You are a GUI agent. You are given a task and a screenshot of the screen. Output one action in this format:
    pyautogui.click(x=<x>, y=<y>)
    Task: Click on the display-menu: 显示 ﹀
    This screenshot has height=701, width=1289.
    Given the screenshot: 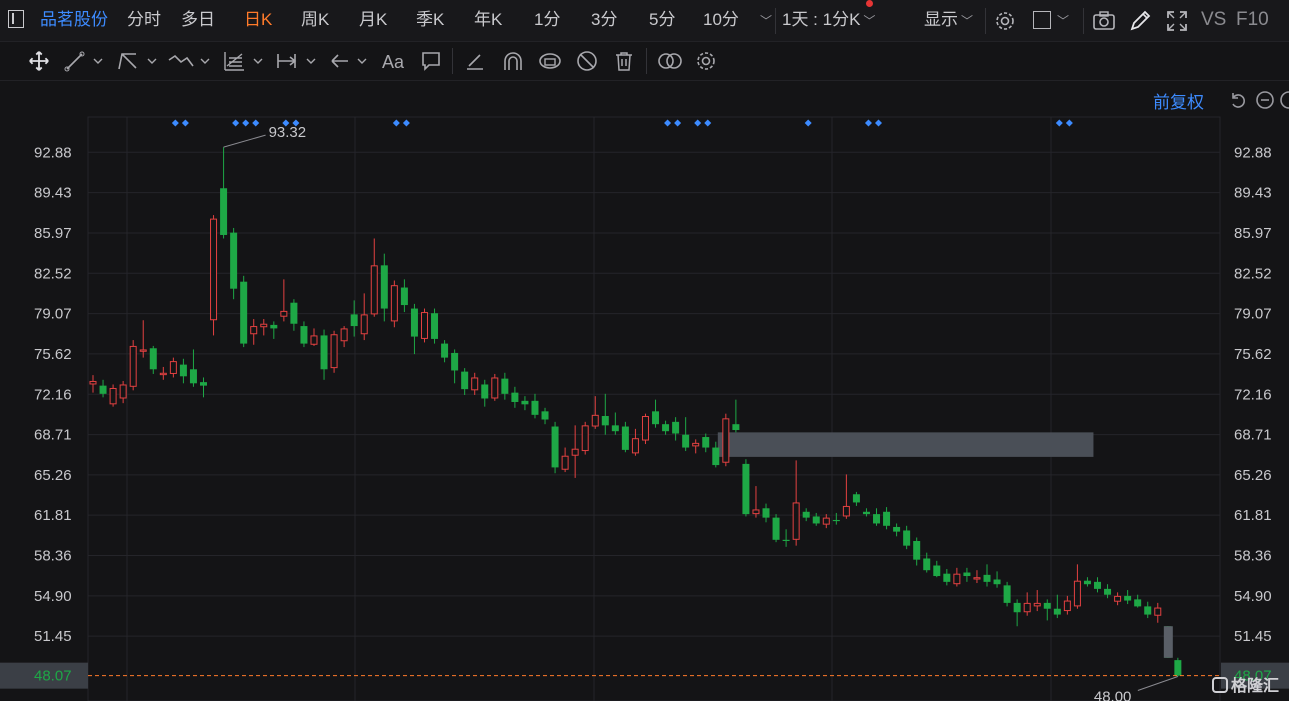 What is the action you would take?
    pyautogui.click(x=948, y=20)
    